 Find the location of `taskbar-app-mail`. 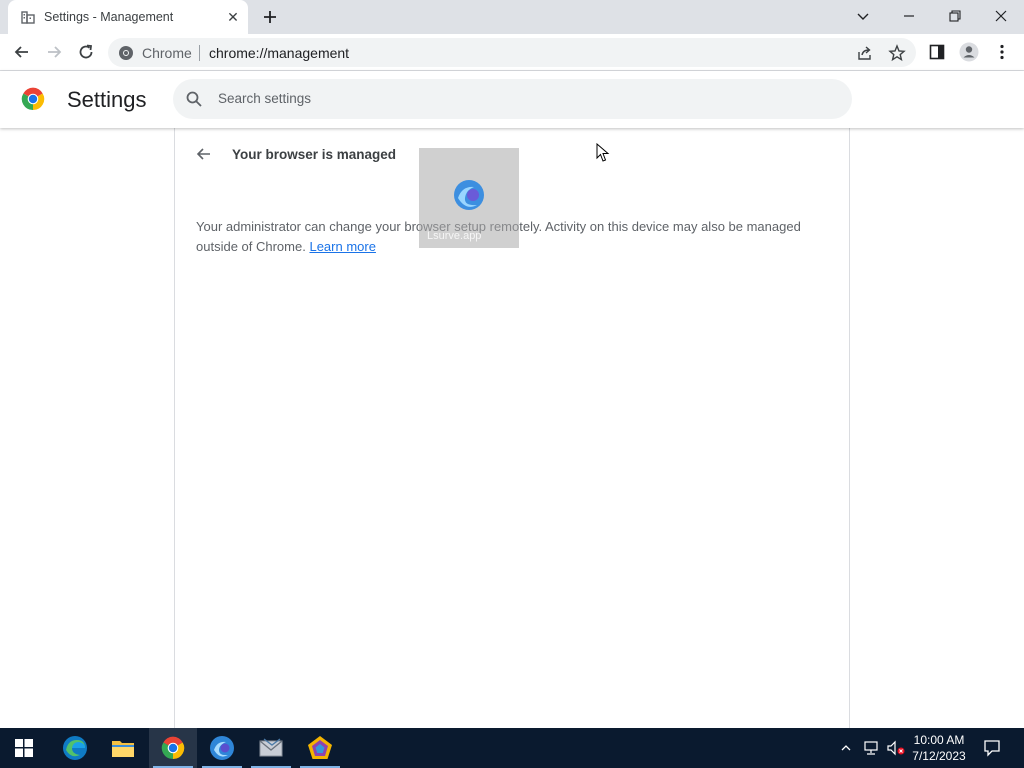

taskbar-app-mail is located at coordinates (271, 748).